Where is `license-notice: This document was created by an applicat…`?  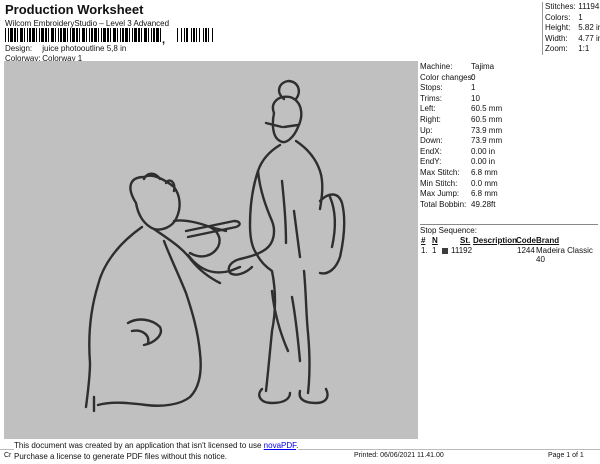 license-notice: This document was created by an applicat… is located at coordinates (156, 451).